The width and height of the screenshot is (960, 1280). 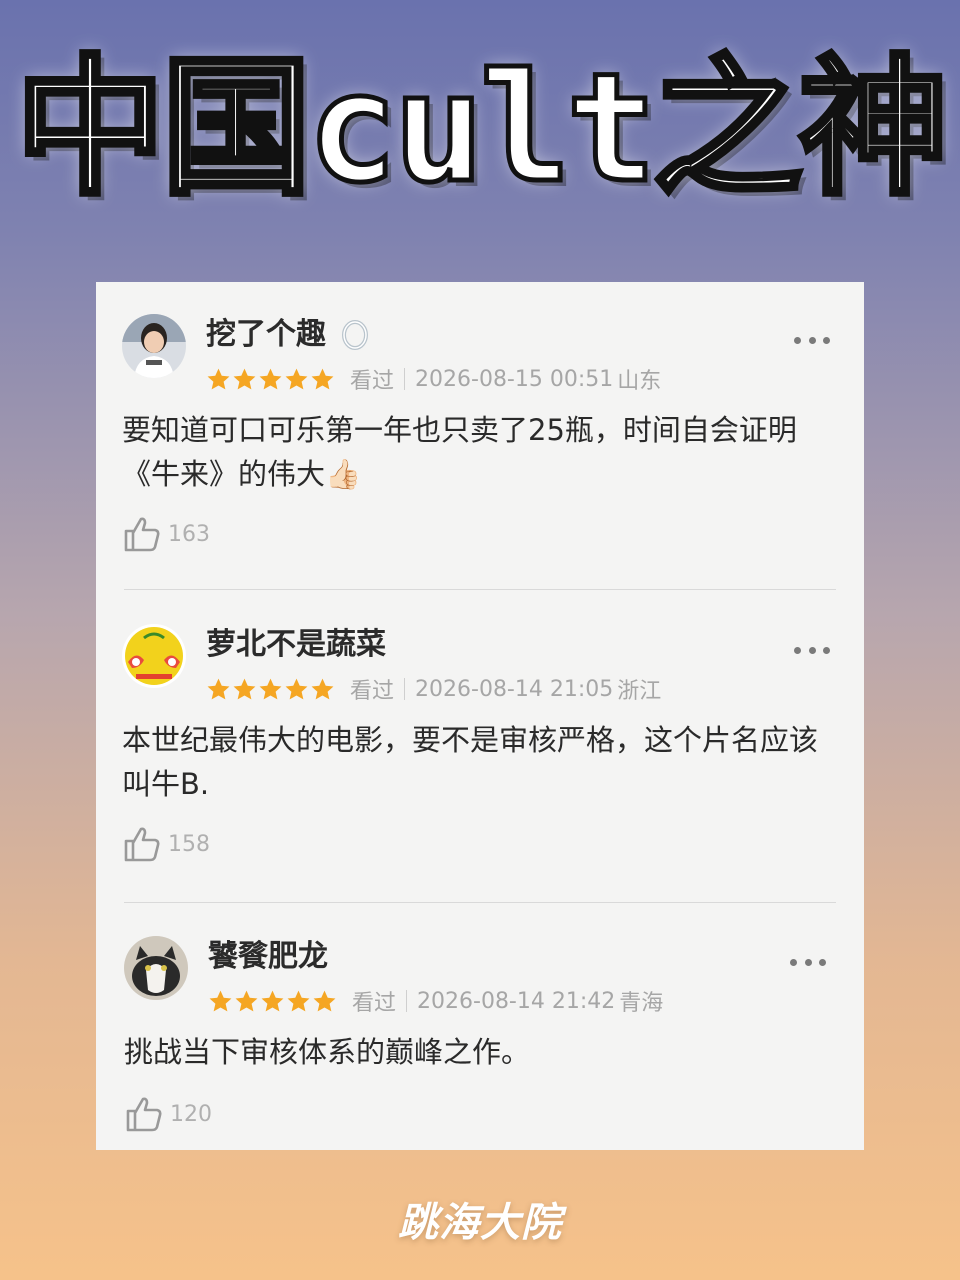 I want to click on like-count: 163, so click(x=189, y=534).